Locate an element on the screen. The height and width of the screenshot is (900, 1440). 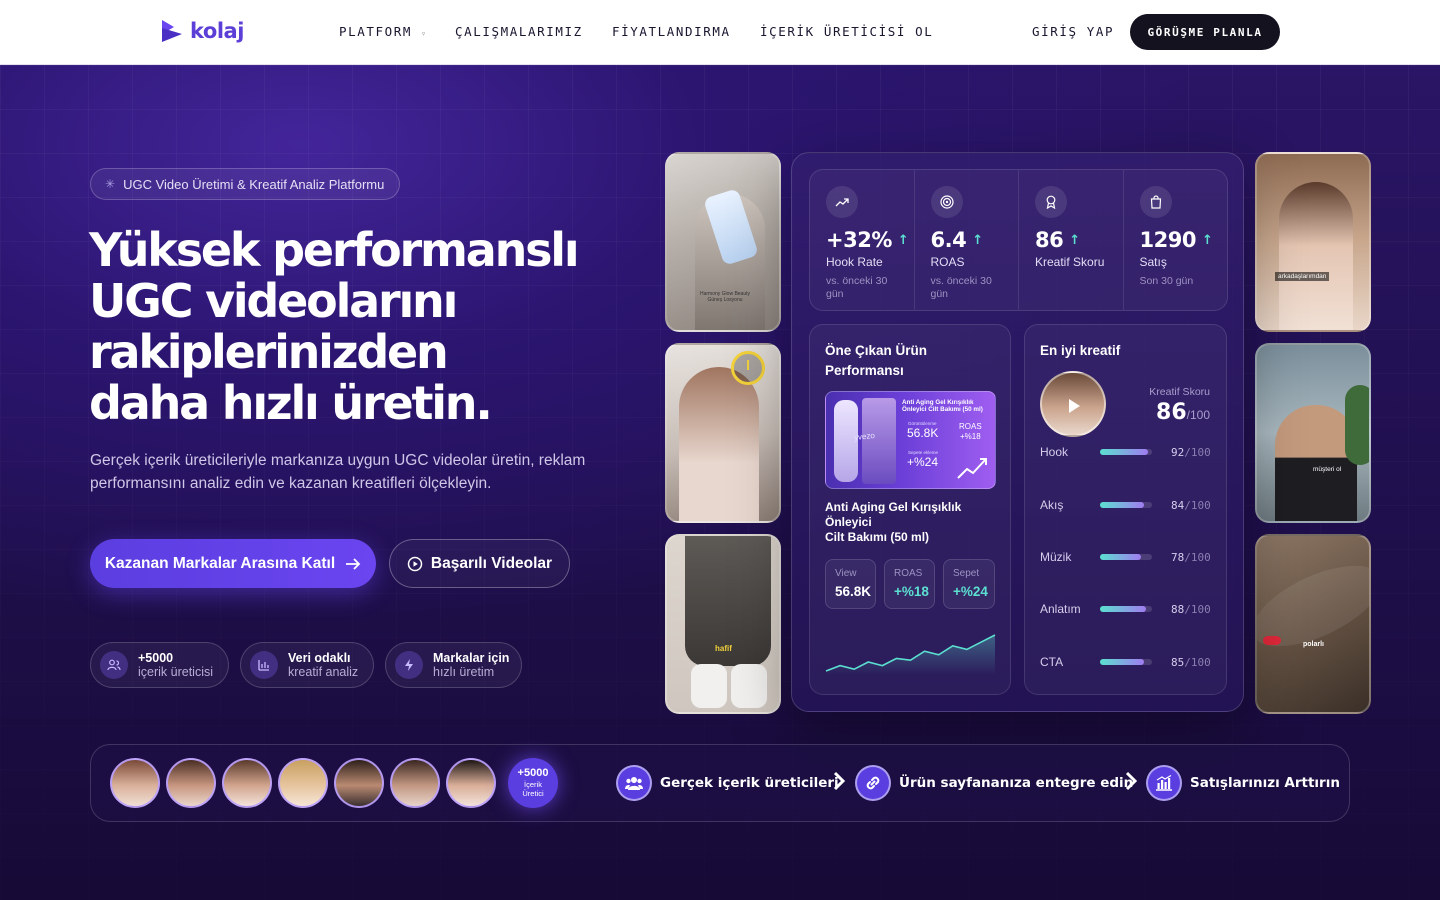
headline-line: rakiplerinizden is located at coordinates (269, 352).